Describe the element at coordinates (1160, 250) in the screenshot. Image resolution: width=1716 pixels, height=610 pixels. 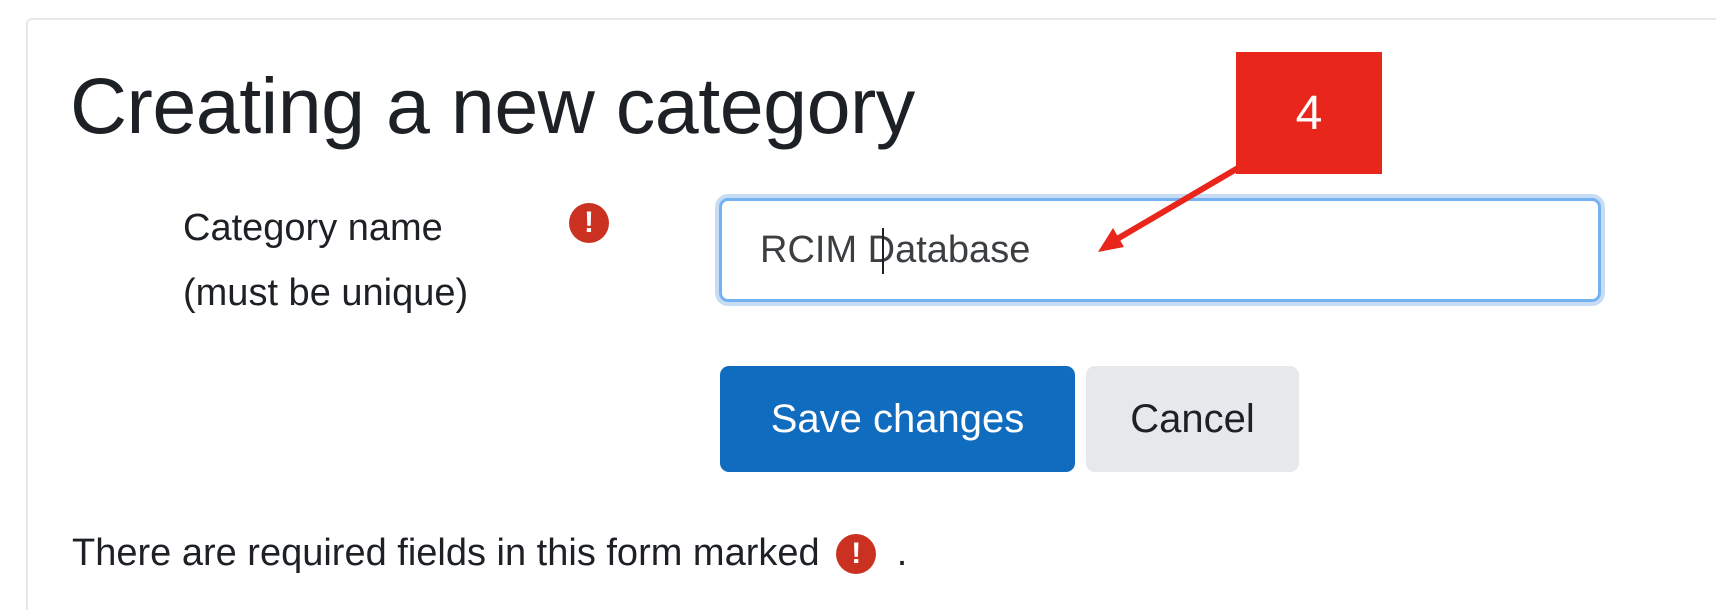
I see `category-name-input` at that location.